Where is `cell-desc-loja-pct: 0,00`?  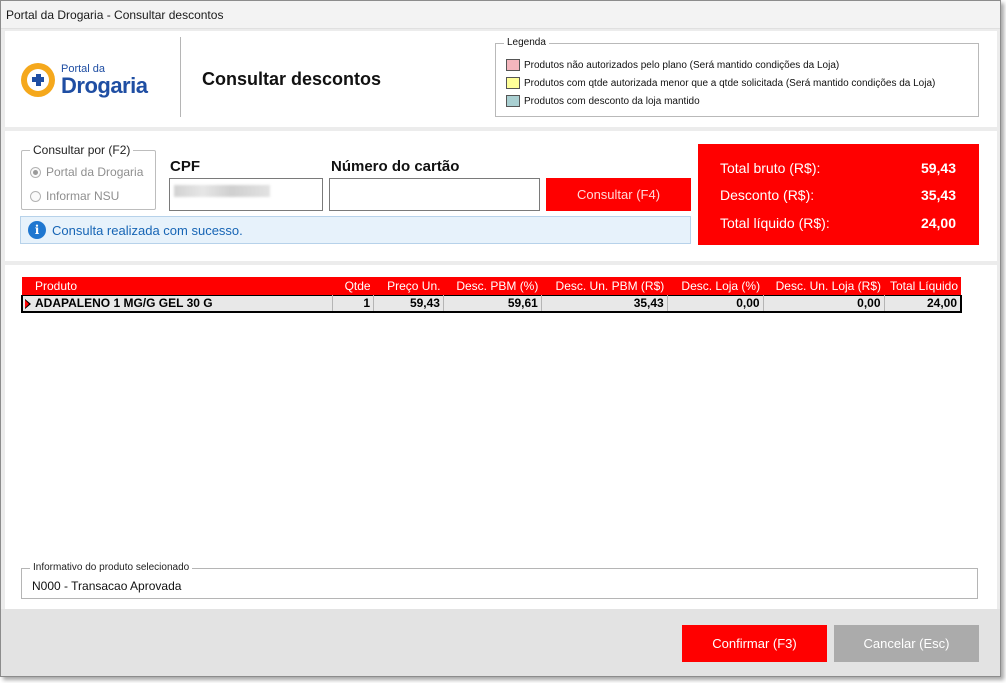
cell-desc-loja-pct: 0,00 is located at coordinates (715, 303).